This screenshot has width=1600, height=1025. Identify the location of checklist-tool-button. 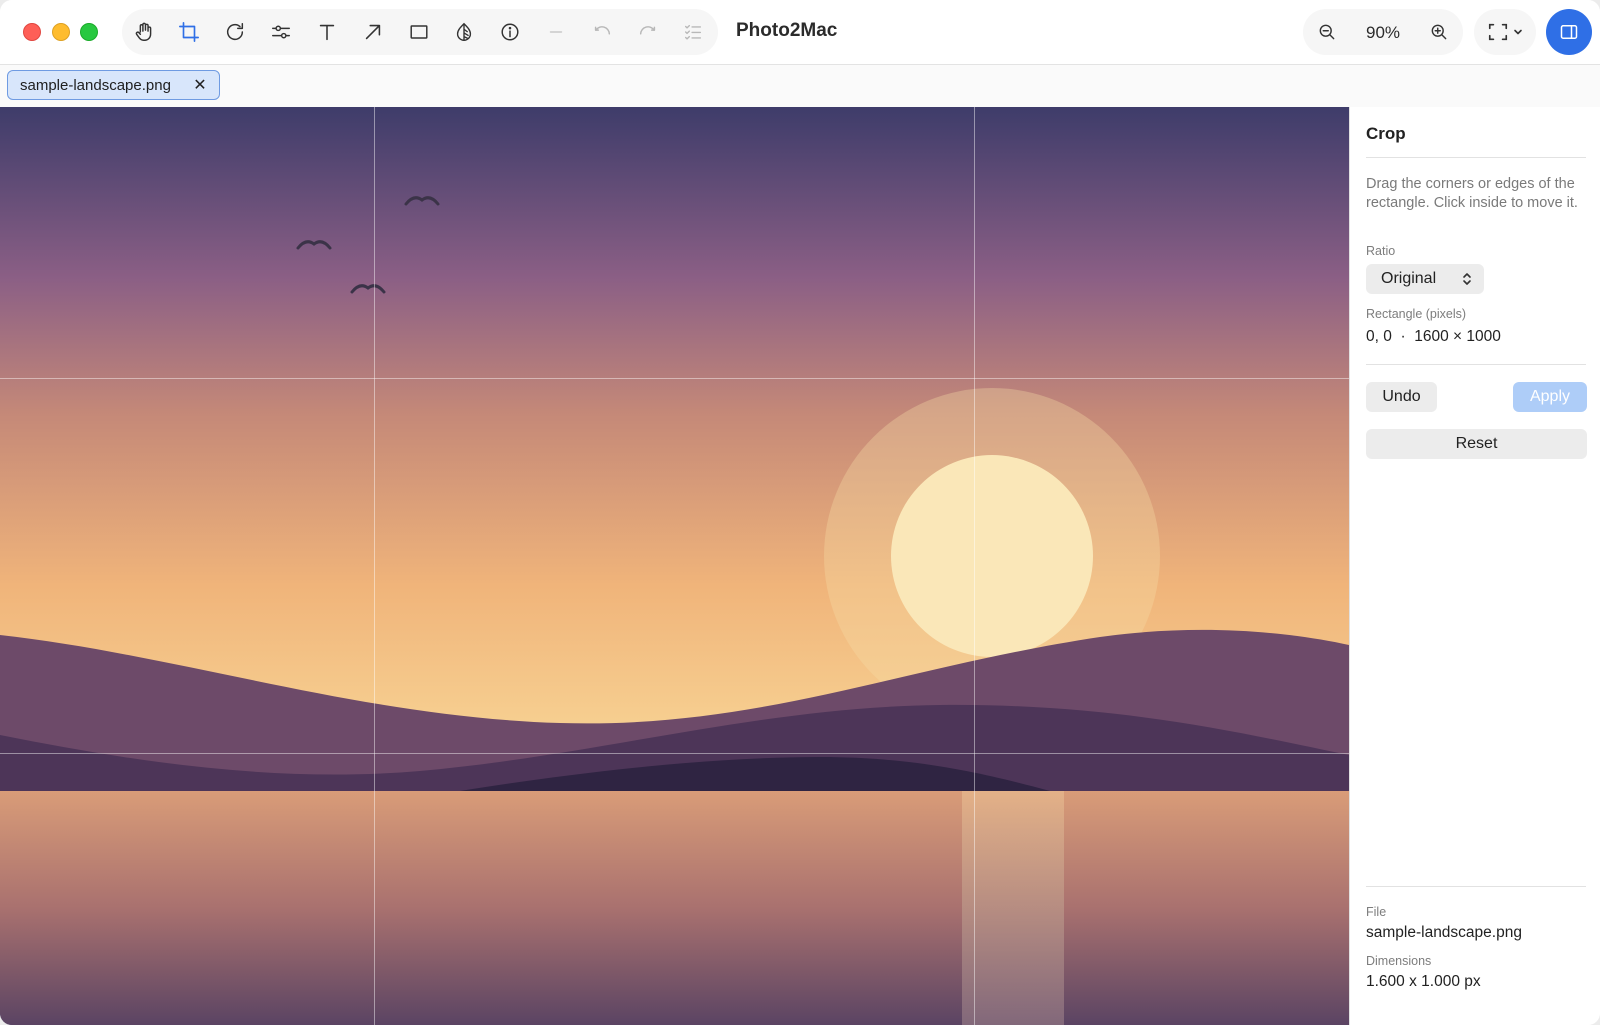
(693, 32).